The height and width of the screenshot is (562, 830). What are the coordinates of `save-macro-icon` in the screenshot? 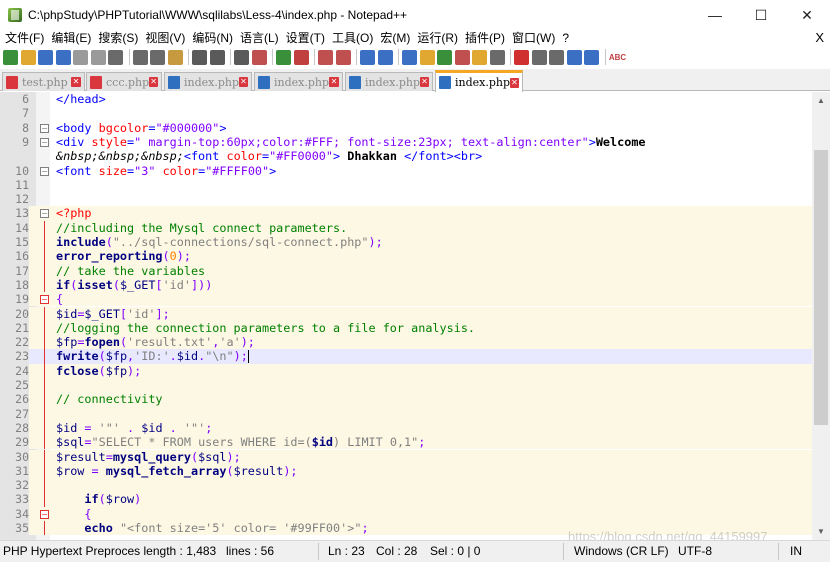 It's located at (591, 57).